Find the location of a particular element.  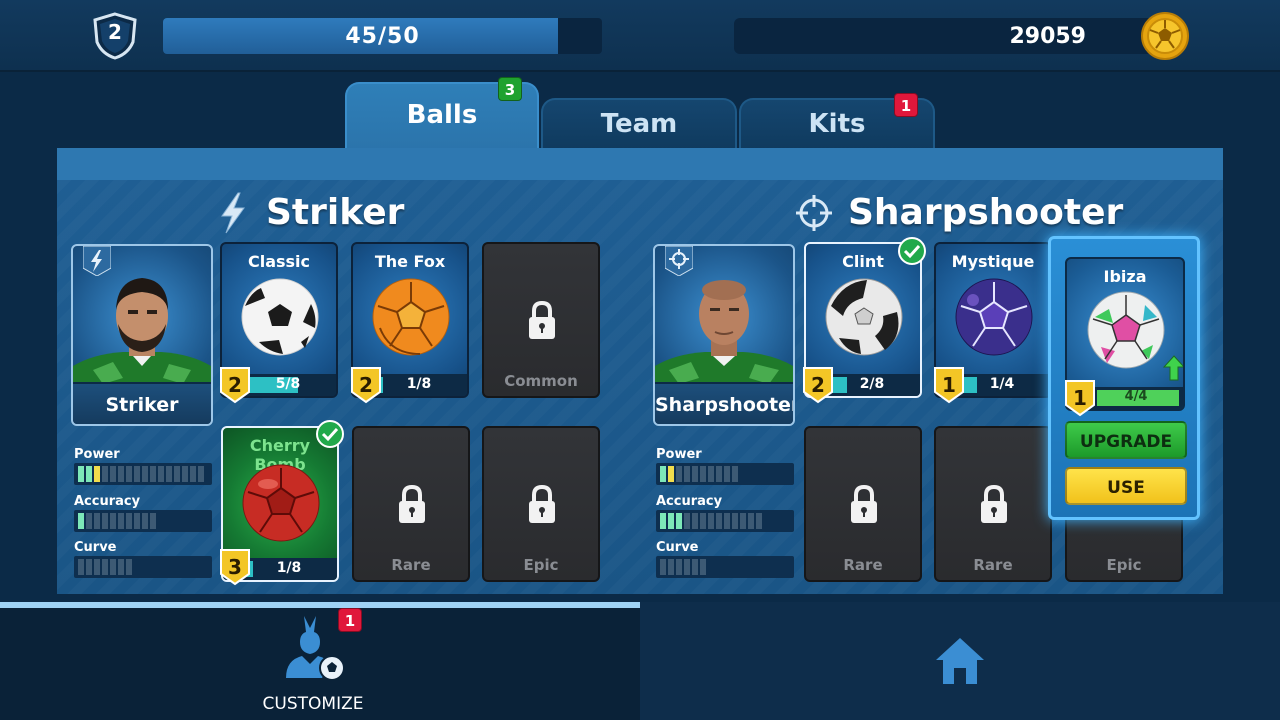

upgrade-button: UPGRADE is located at coordinates (1126, 440).